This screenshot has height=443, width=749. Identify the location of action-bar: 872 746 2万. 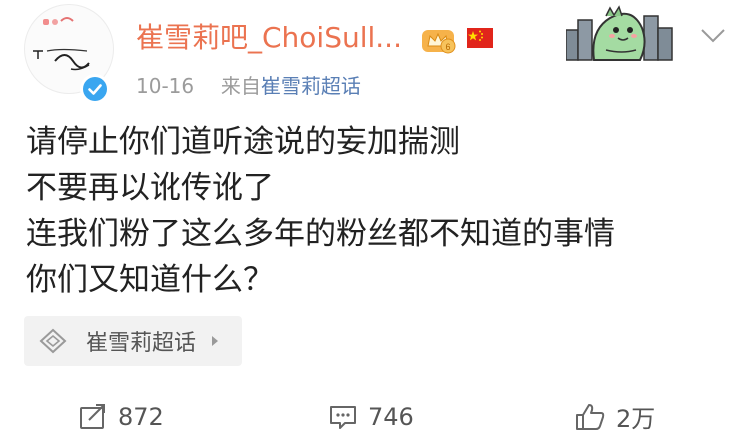
(374, 416).